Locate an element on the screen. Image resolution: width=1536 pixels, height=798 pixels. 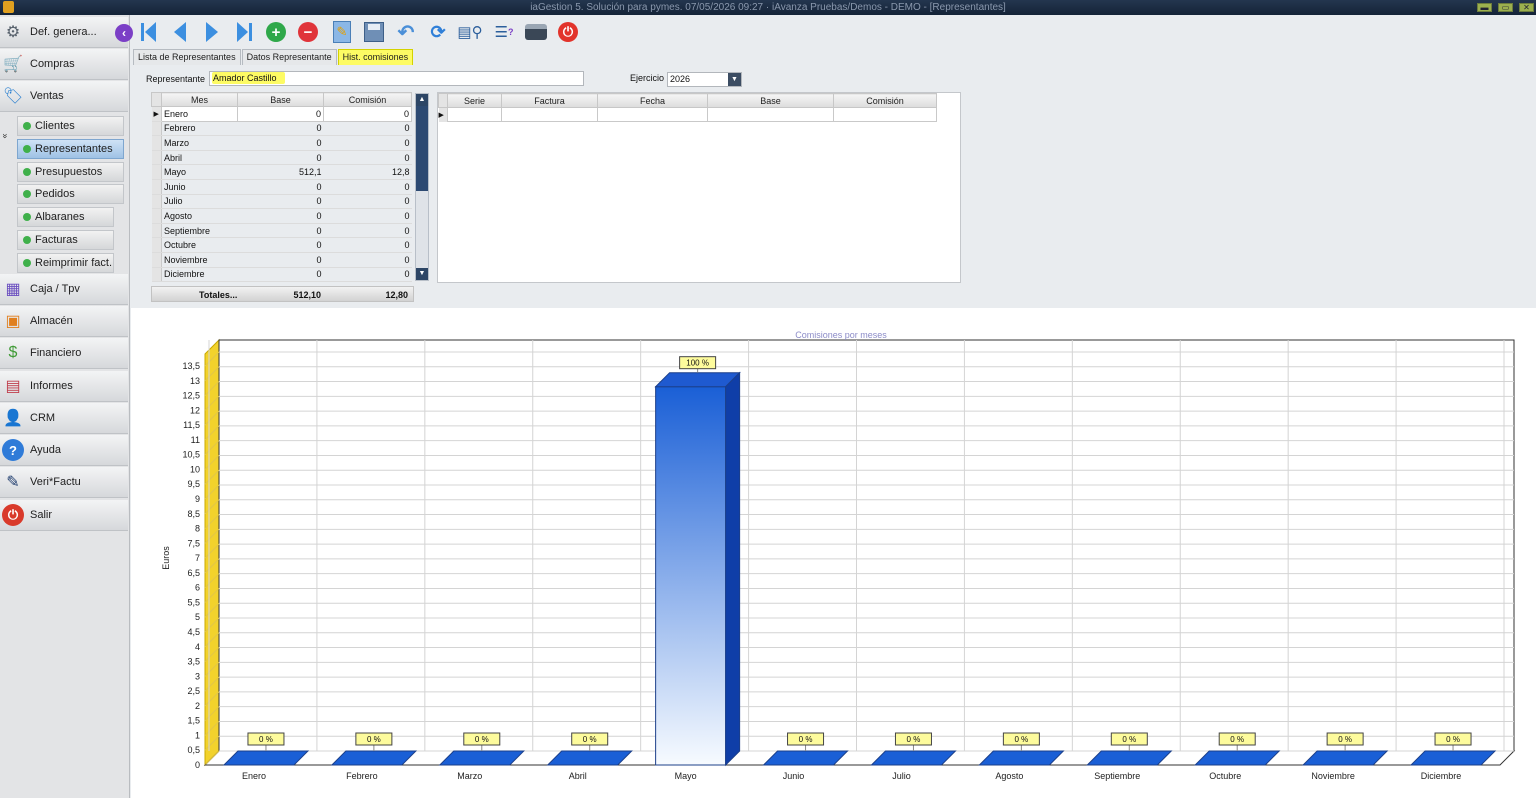
tab-lista-de-representantes: Lista de Representantes is located at coordinates (187, 57).